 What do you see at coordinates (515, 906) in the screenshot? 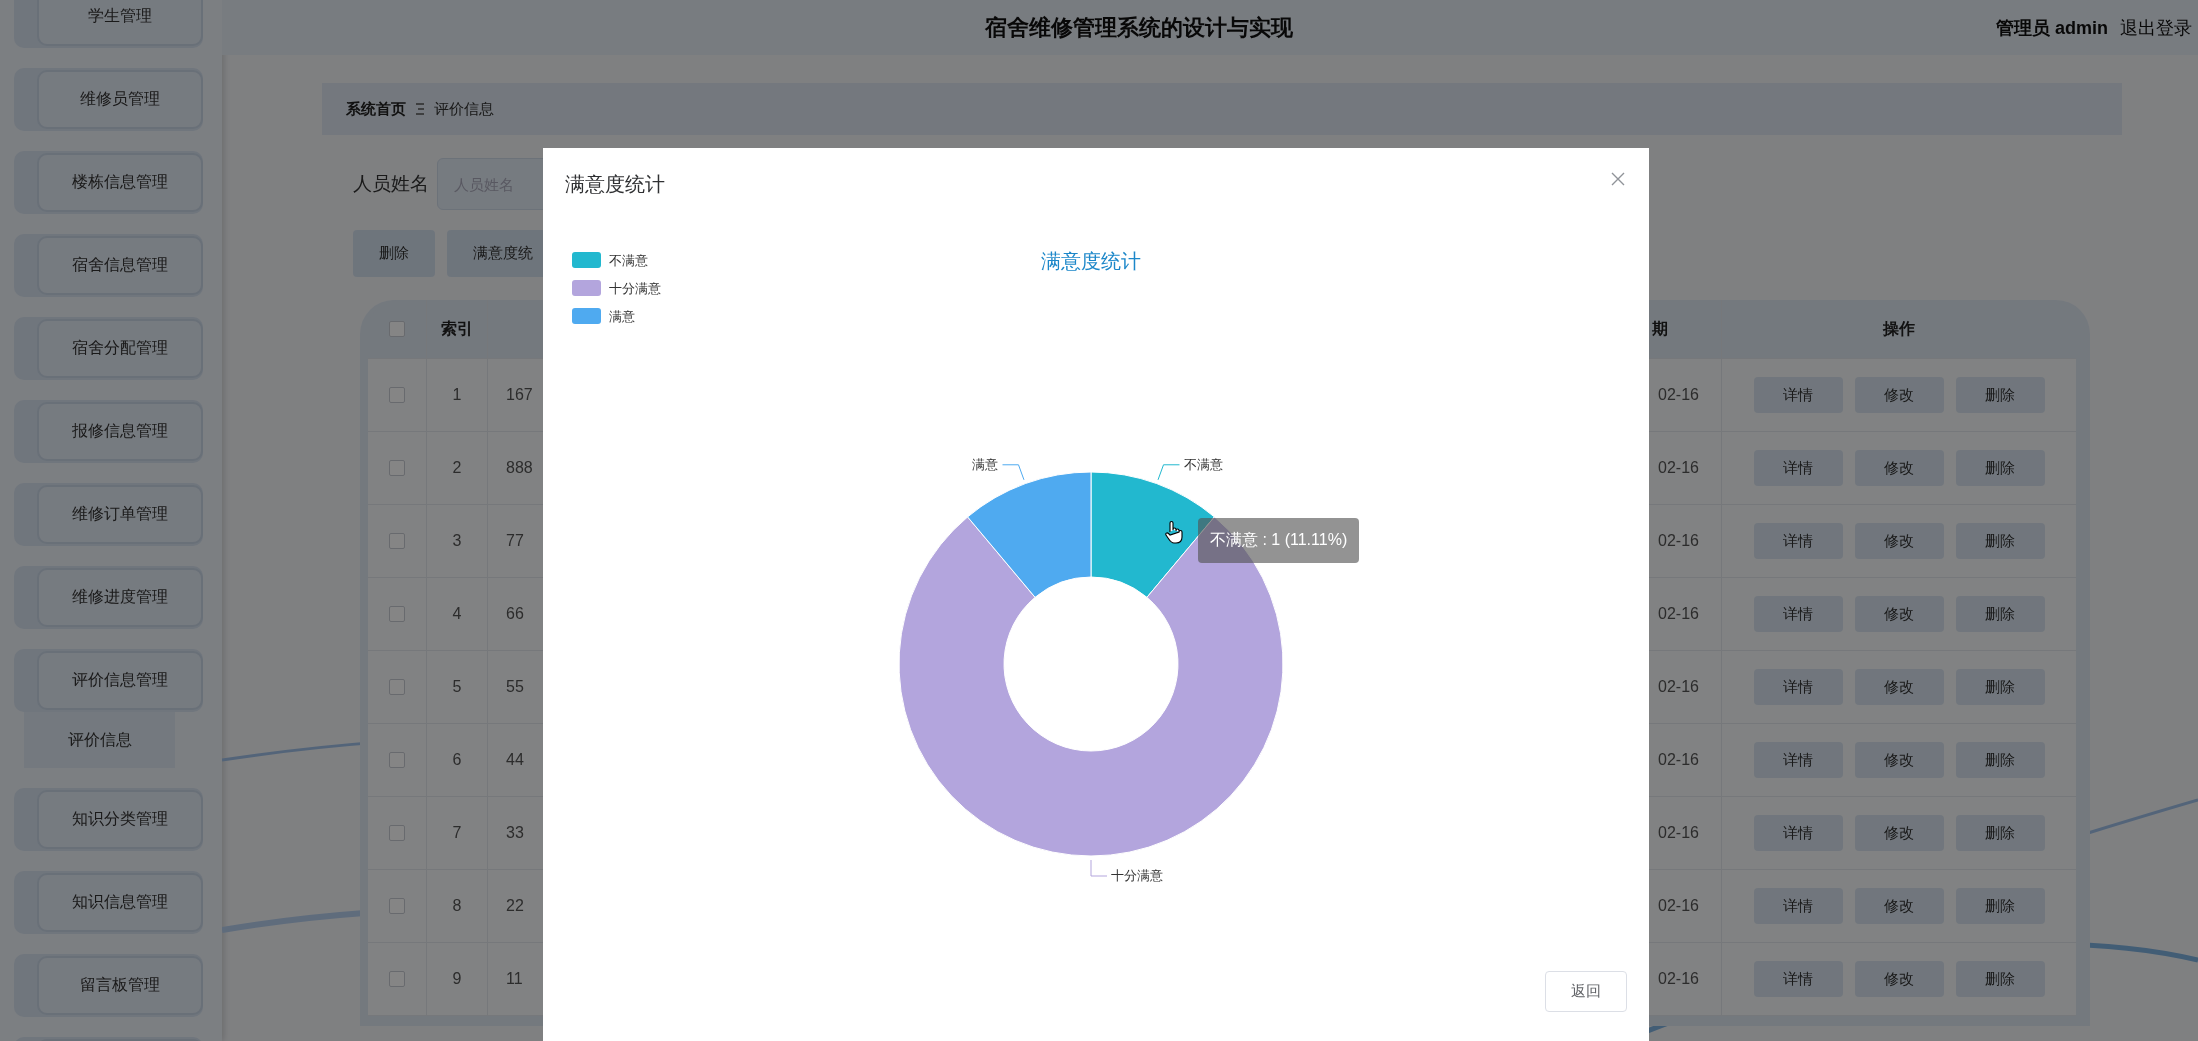
I see `table-cell: 22` at bounding box center [515, 906].